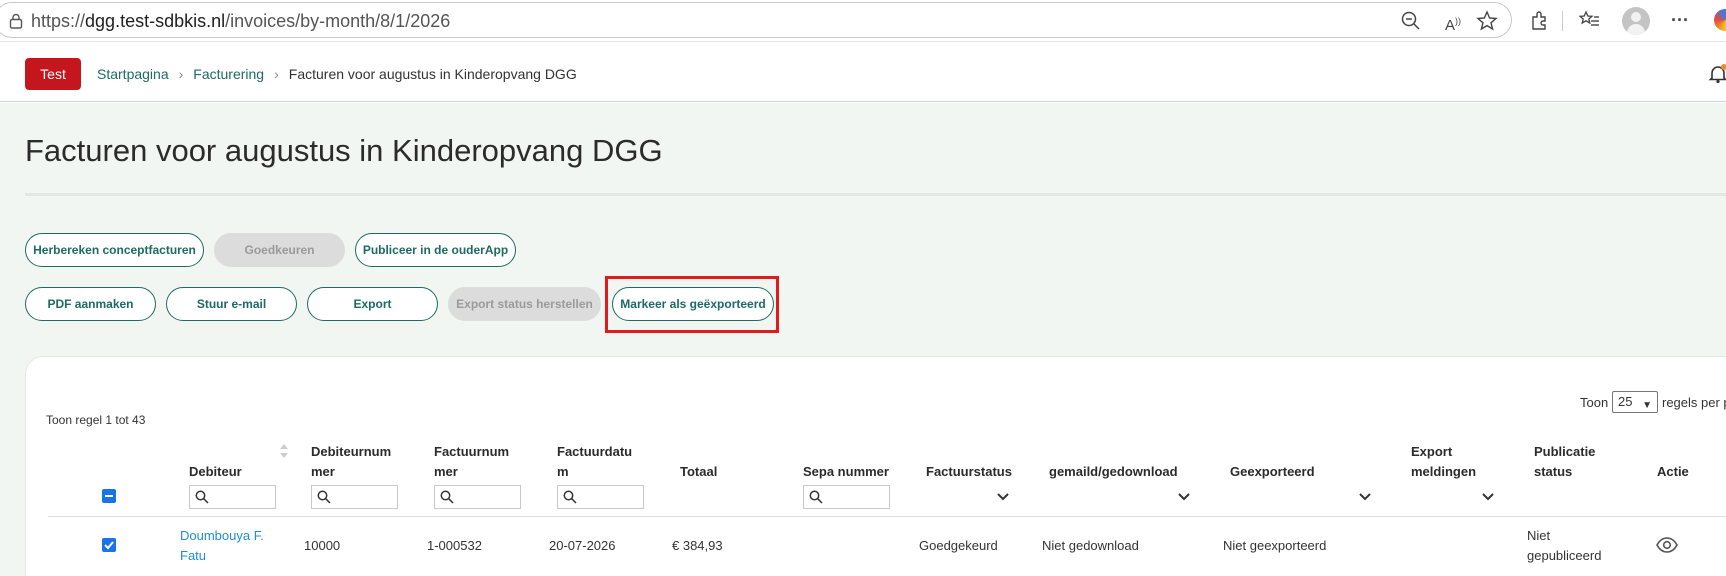 The width and height of the screenshot is (1726, 576). Describe the element at coordinates (133, 74) in the screenshot. I see `breadcrumb-home: Startpagina` at that location.